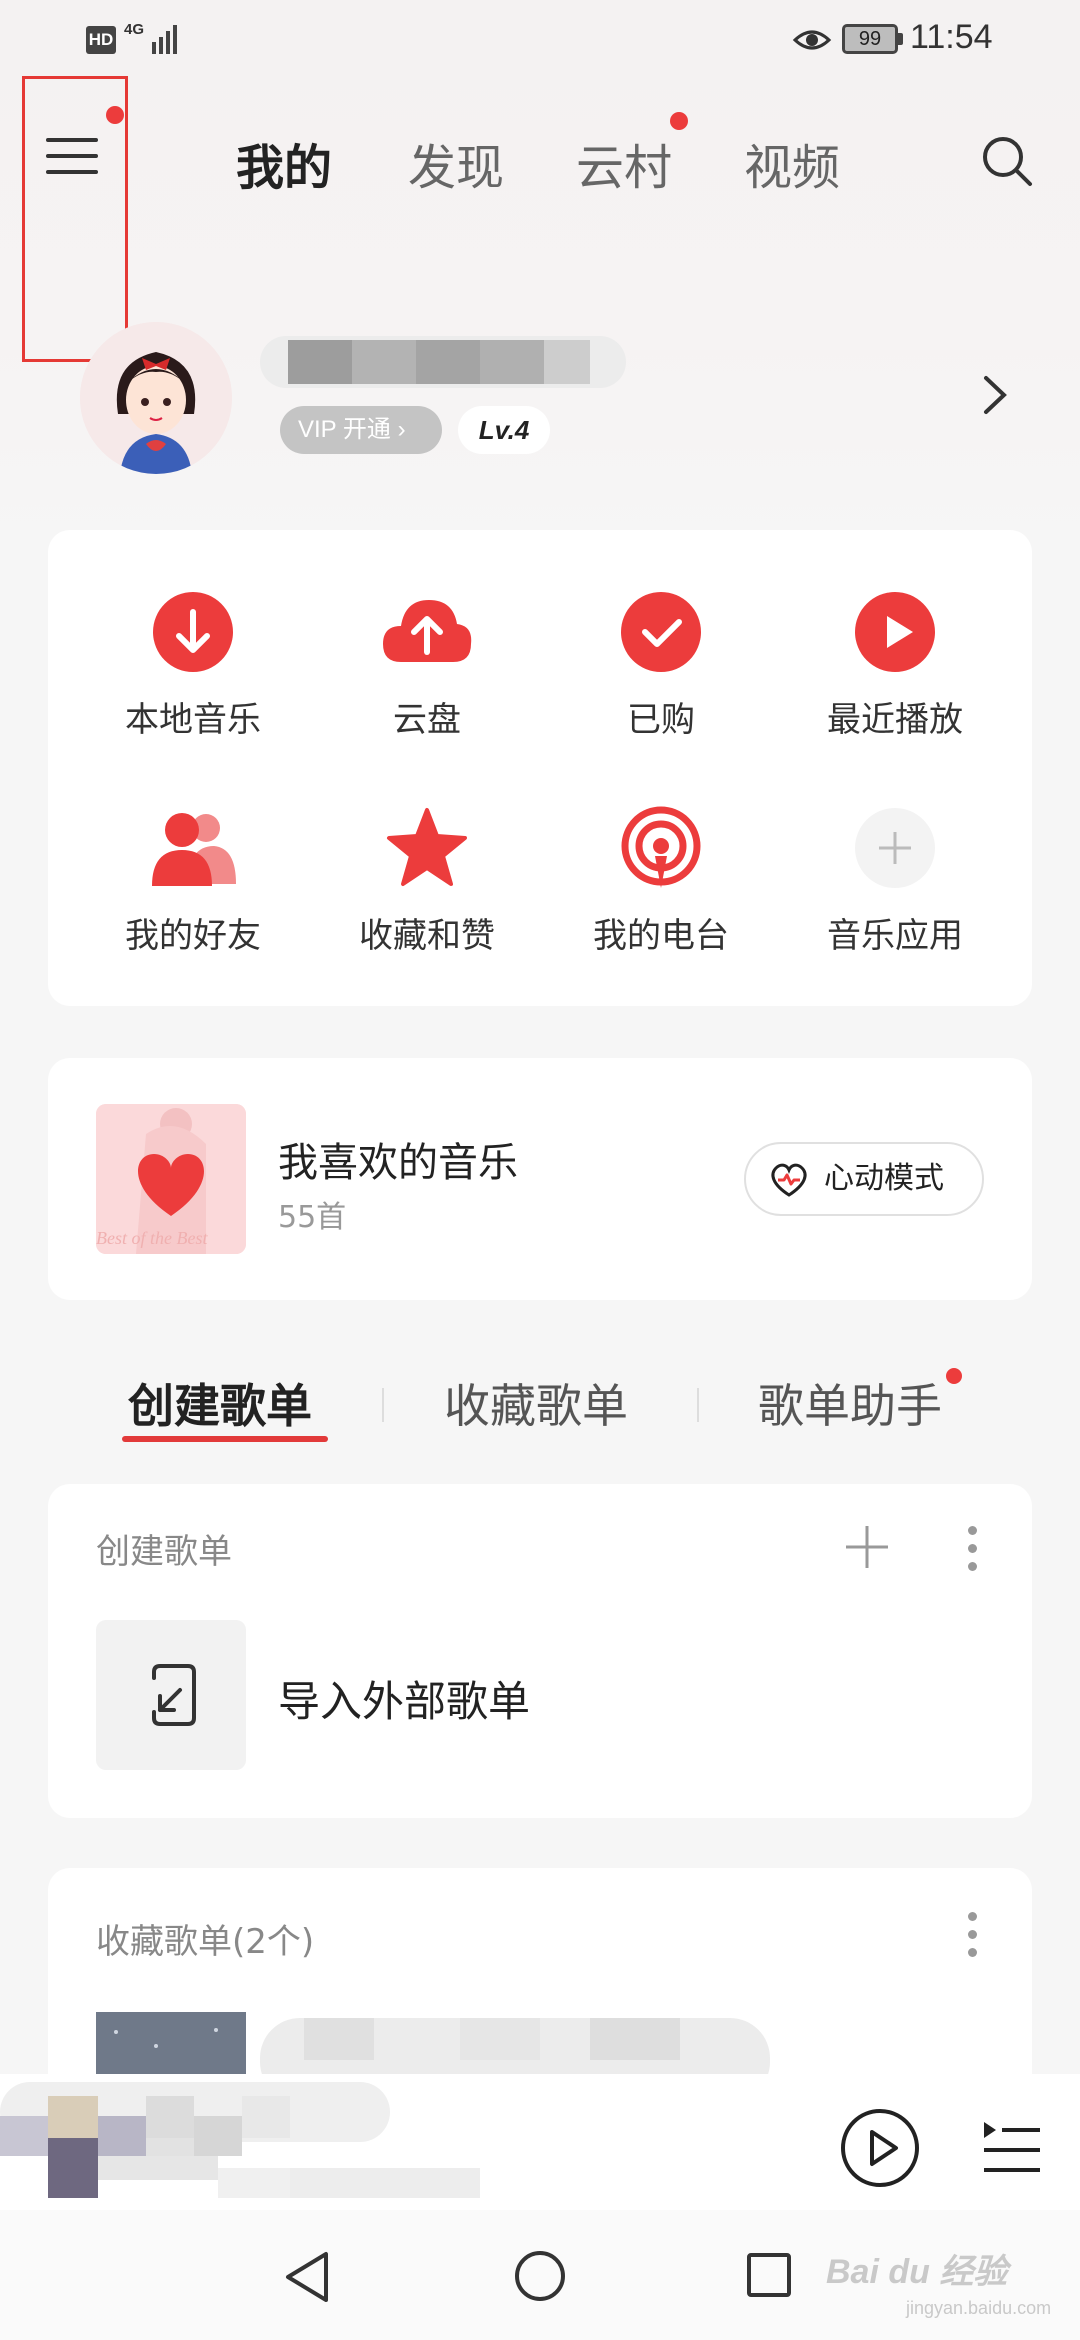 The height and width of the screenshot is (2340, 1080). What do you see at coordinates (769, 2275) in the screenshot?
I see `recent-apps-icon` at bounding box center [769, 2275].